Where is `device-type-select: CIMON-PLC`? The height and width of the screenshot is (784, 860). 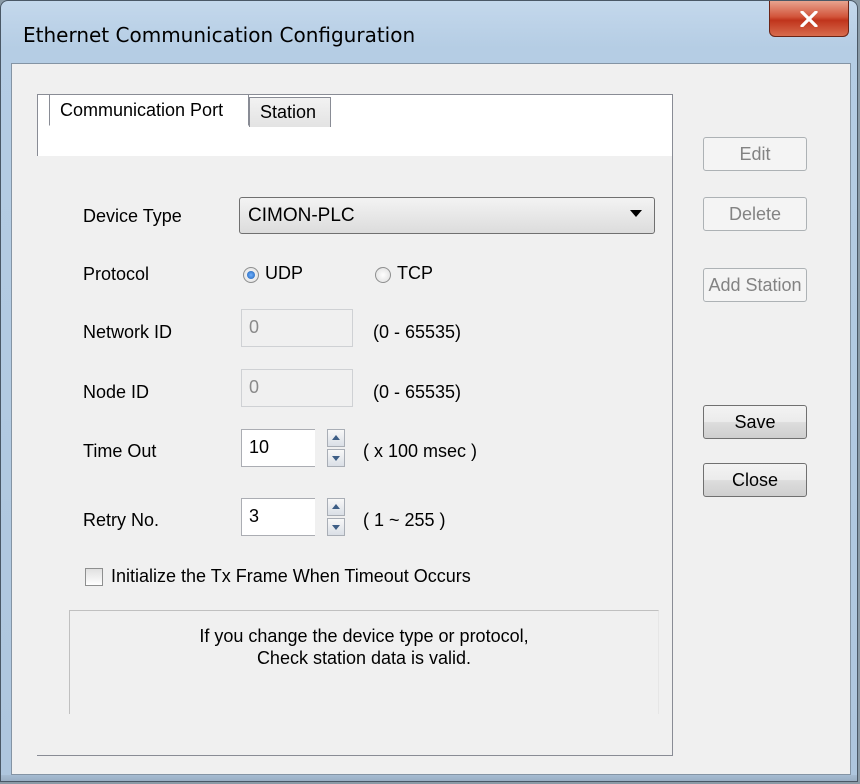
device-type-select: CIMON-PLC is located at coordinates (447, 215).